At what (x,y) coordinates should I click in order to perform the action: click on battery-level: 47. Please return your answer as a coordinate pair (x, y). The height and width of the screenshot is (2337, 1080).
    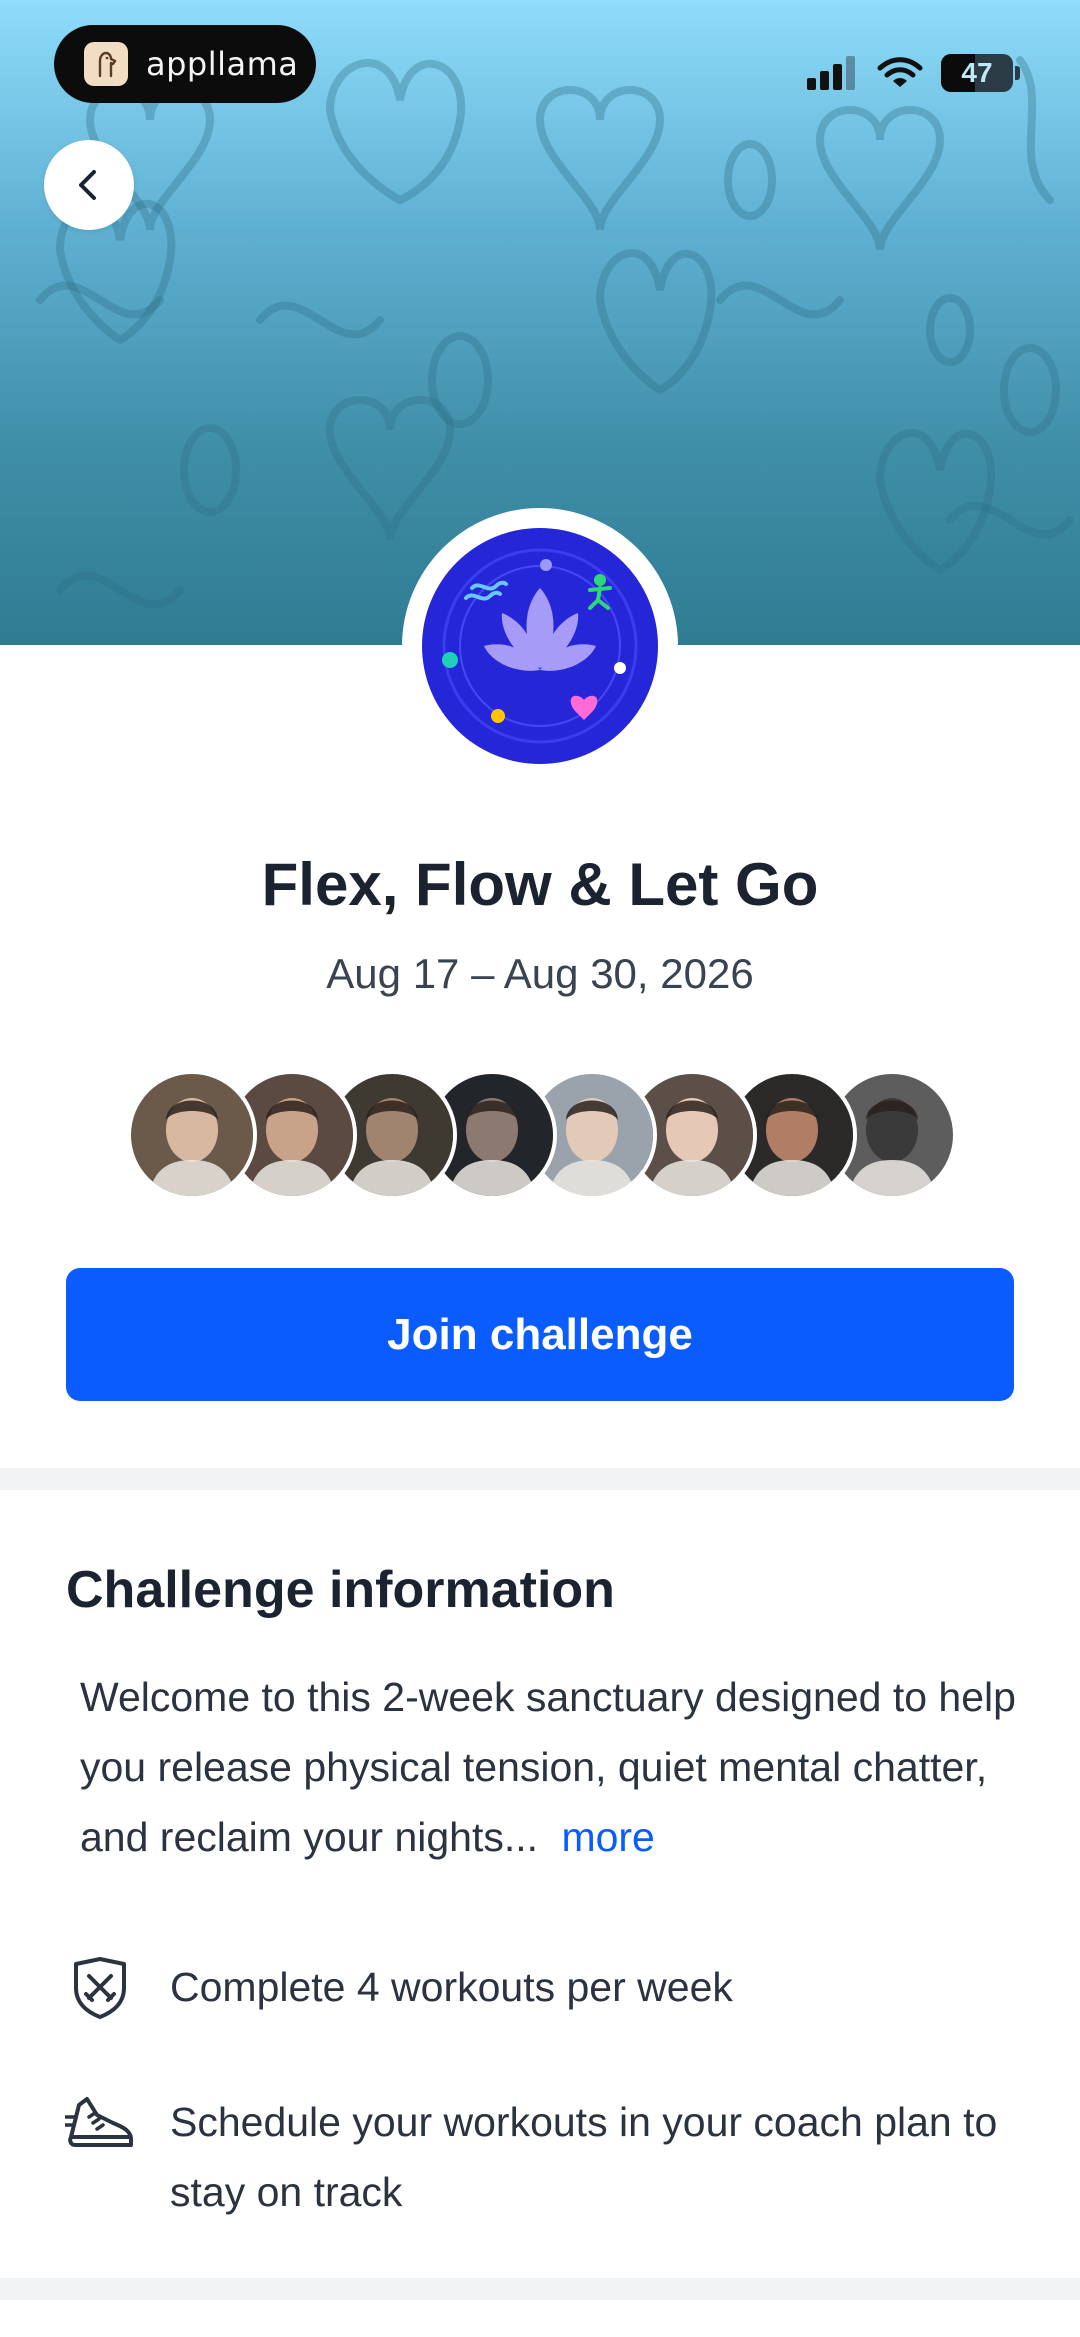
    Looking at the image, I should click on (977, 72).